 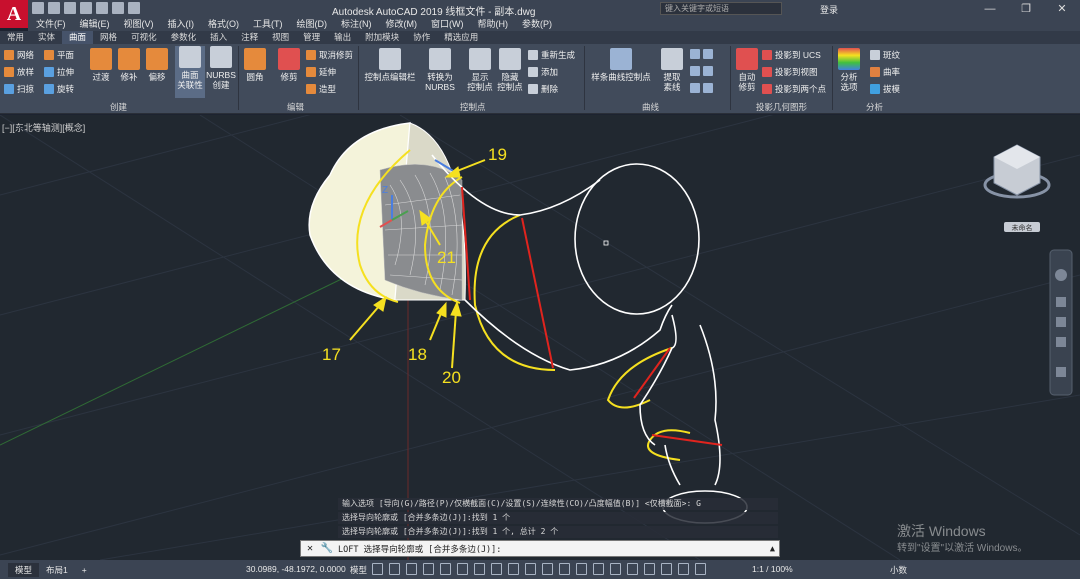 What do you see at coordinates (510, 70) in the screenshot?
I see `hide-cv-button: 隐藏 控制点` at bounding box center [510, 70].